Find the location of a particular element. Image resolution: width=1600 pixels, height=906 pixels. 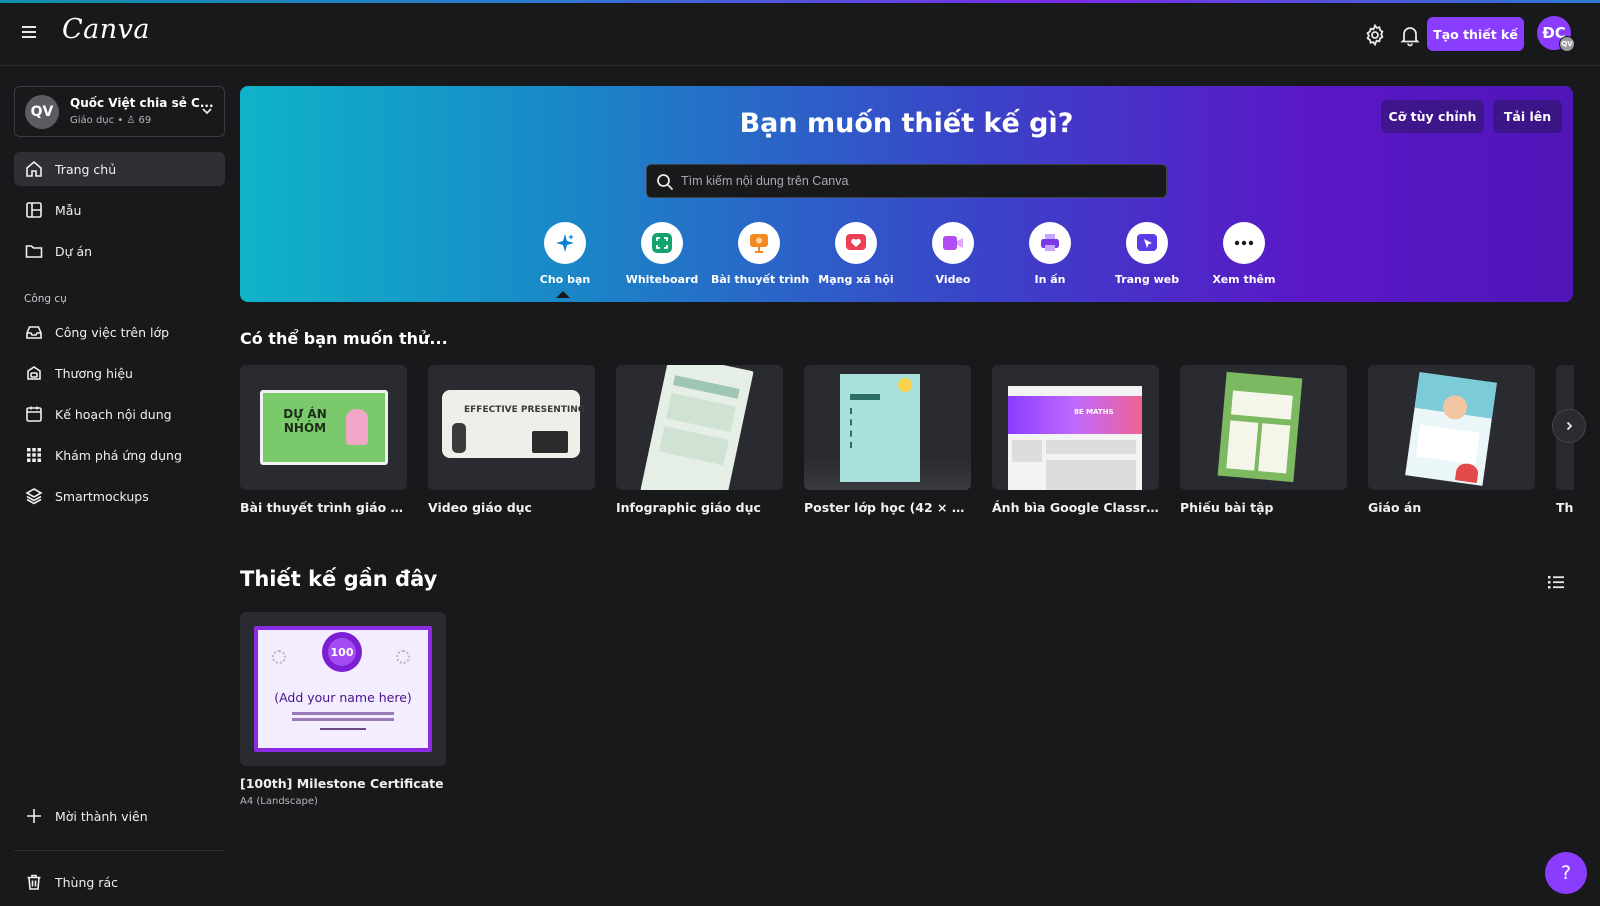

top-bar: Canva Tạo thiết kế ĐC QV is located at coordinates (800, 34).